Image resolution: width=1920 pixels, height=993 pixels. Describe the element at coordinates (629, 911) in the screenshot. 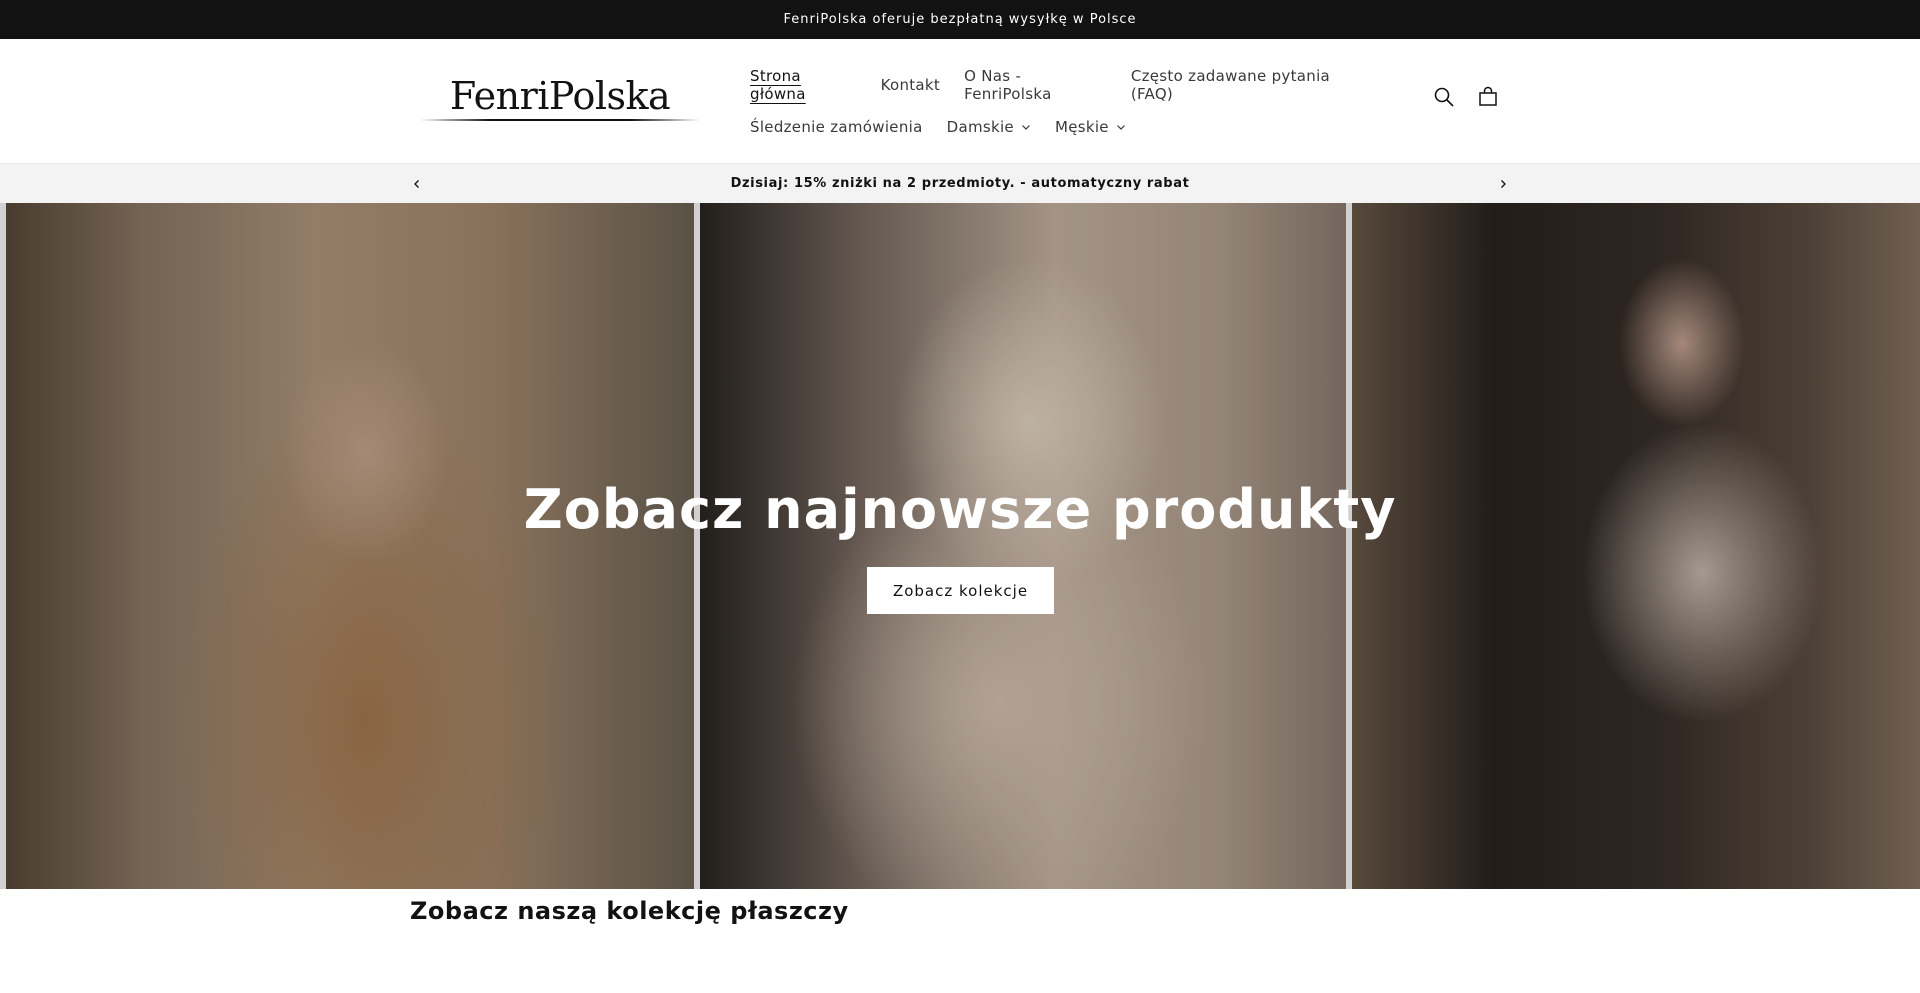

I see `section-title: Zobacz naszą kolekcję płaszczy` at that location.